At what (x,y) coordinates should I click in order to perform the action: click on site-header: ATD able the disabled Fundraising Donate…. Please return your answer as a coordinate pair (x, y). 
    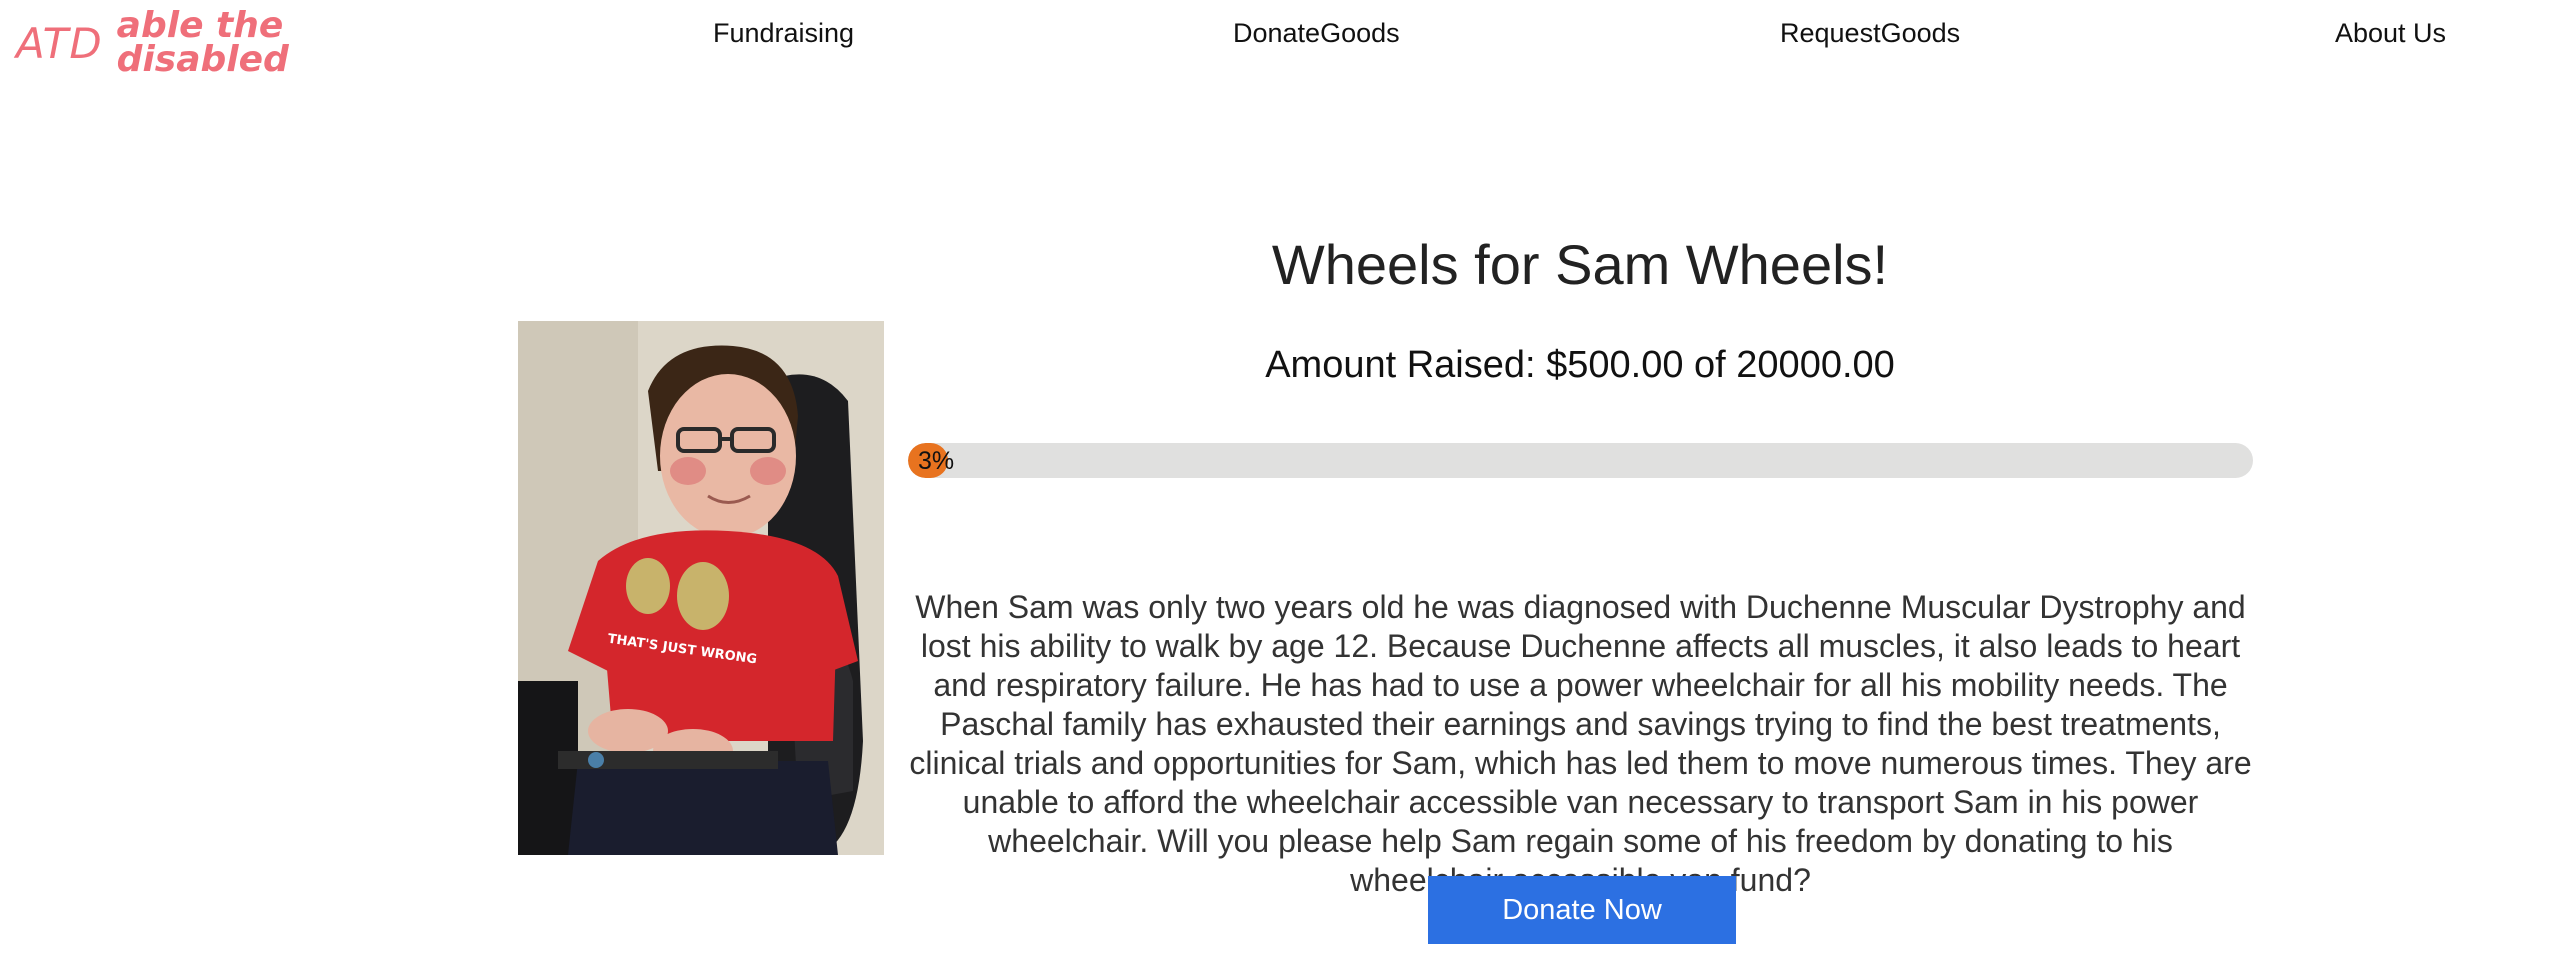
    Looking at the image, I should click on (1283, 40).